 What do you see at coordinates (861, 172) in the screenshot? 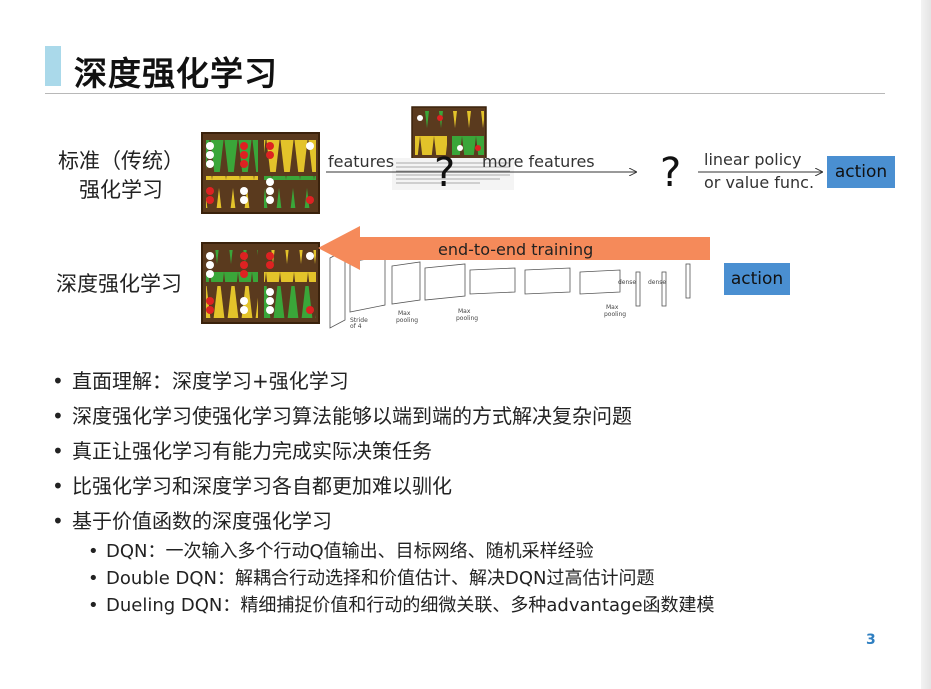
I see `action-box-1: action` at bounding box center [861, 172].